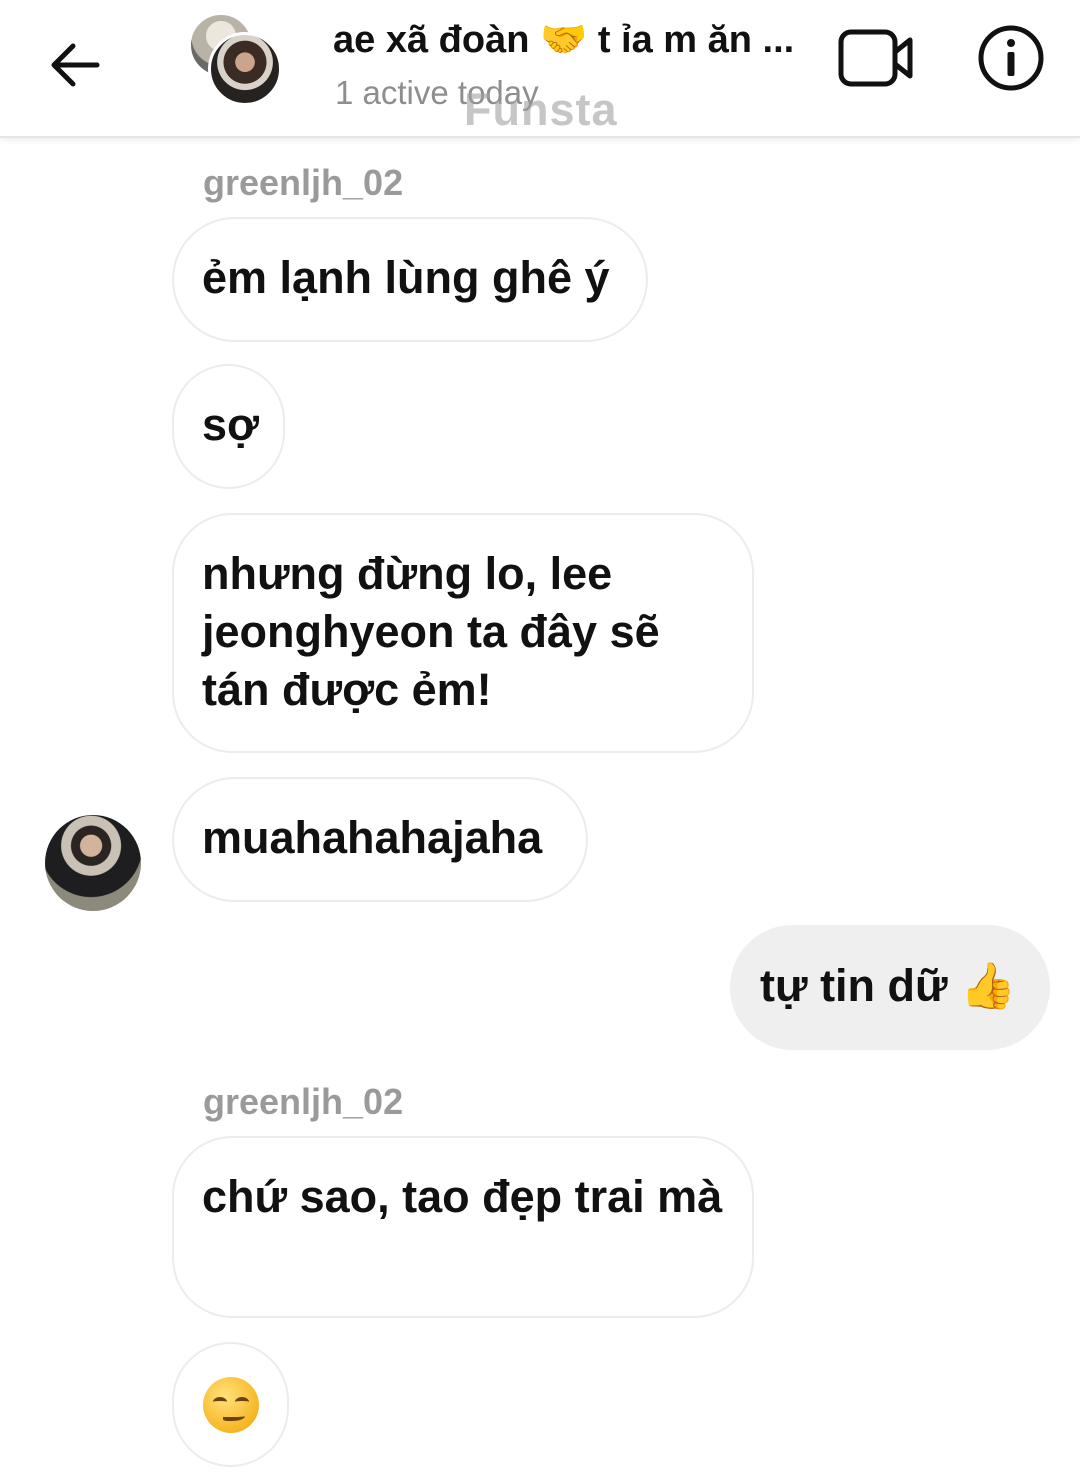 This screenshot has height=1476, width=1080. Describe the element at coordinates (372, 837) in the screenshot. I see `message-text: muahahahajaha` at that location.